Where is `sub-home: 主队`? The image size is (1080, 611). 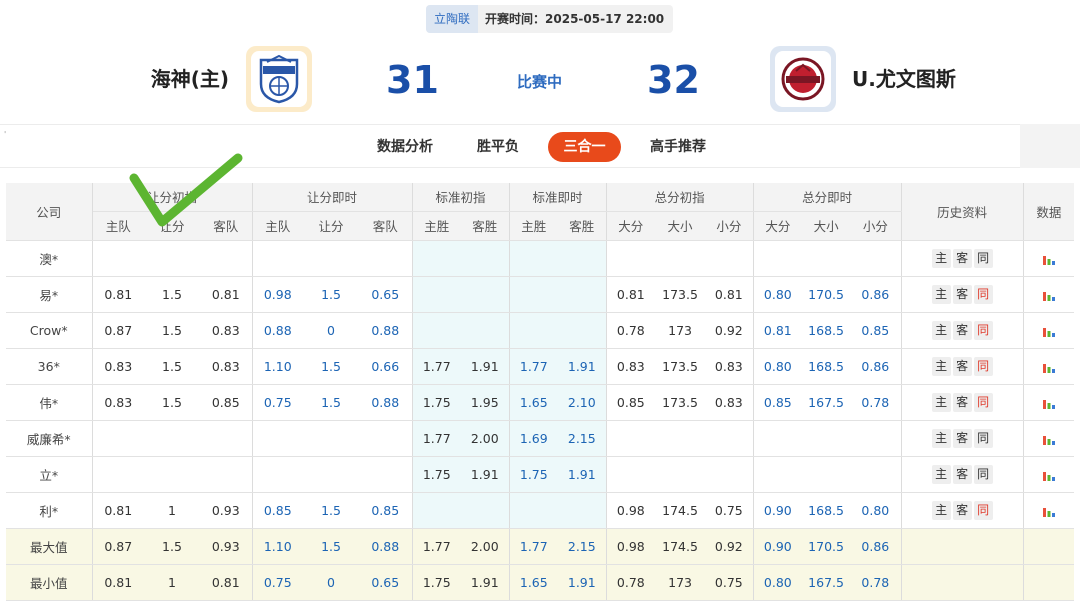 sub-home: 主队 is located at coordinates (118, 226).